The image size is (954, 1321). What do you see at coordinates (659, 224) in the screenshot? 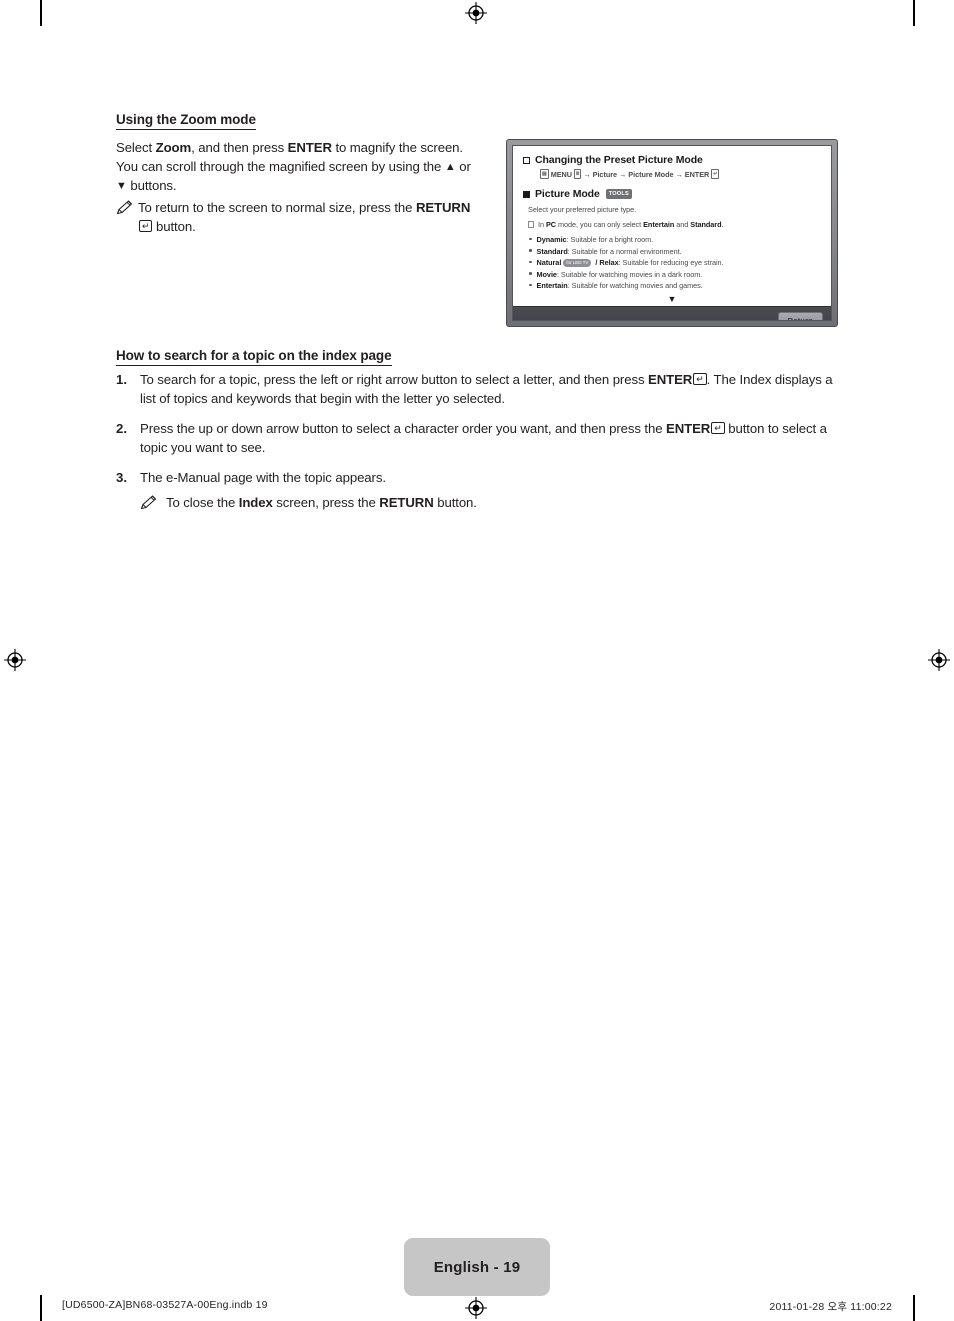
I see `osd-note-bold-entertain: Entertain` at bounding box center [659, 224].